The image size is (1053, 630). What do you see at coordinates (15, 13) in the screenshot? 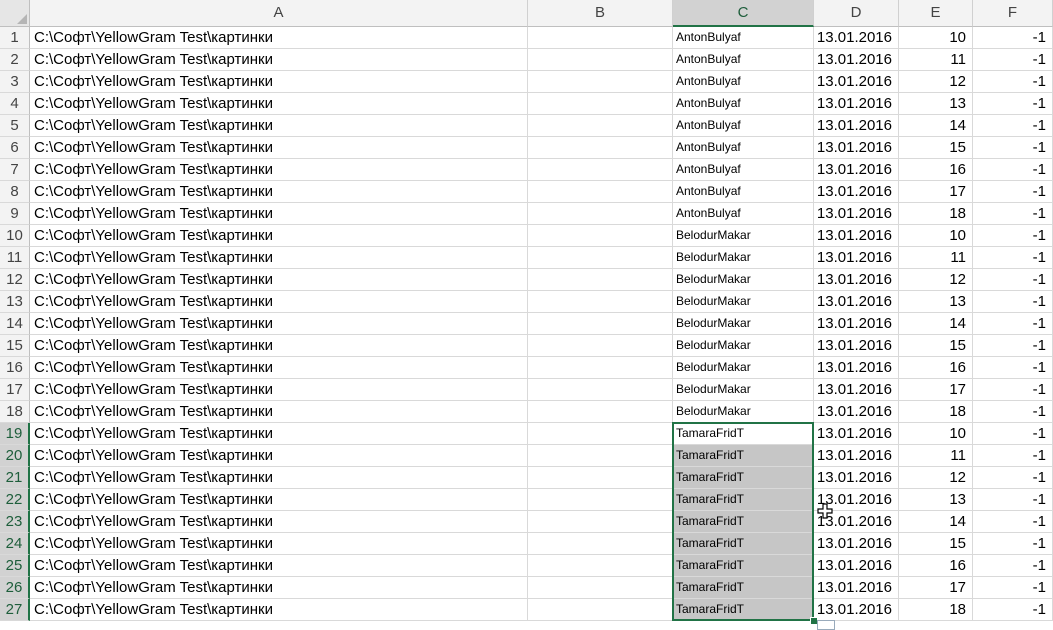
I see `select-all-corner` at bounding box center [15, 13].